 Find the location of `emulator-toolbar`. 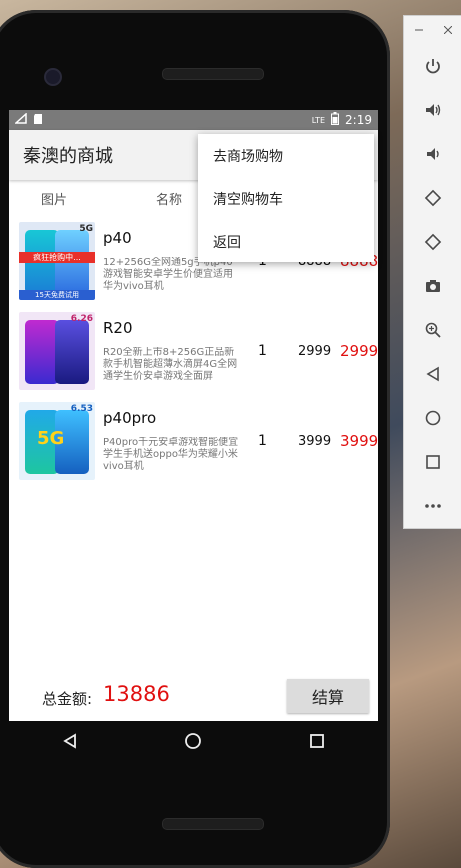

emulator-toolbar is located at coordinates (432, 272).